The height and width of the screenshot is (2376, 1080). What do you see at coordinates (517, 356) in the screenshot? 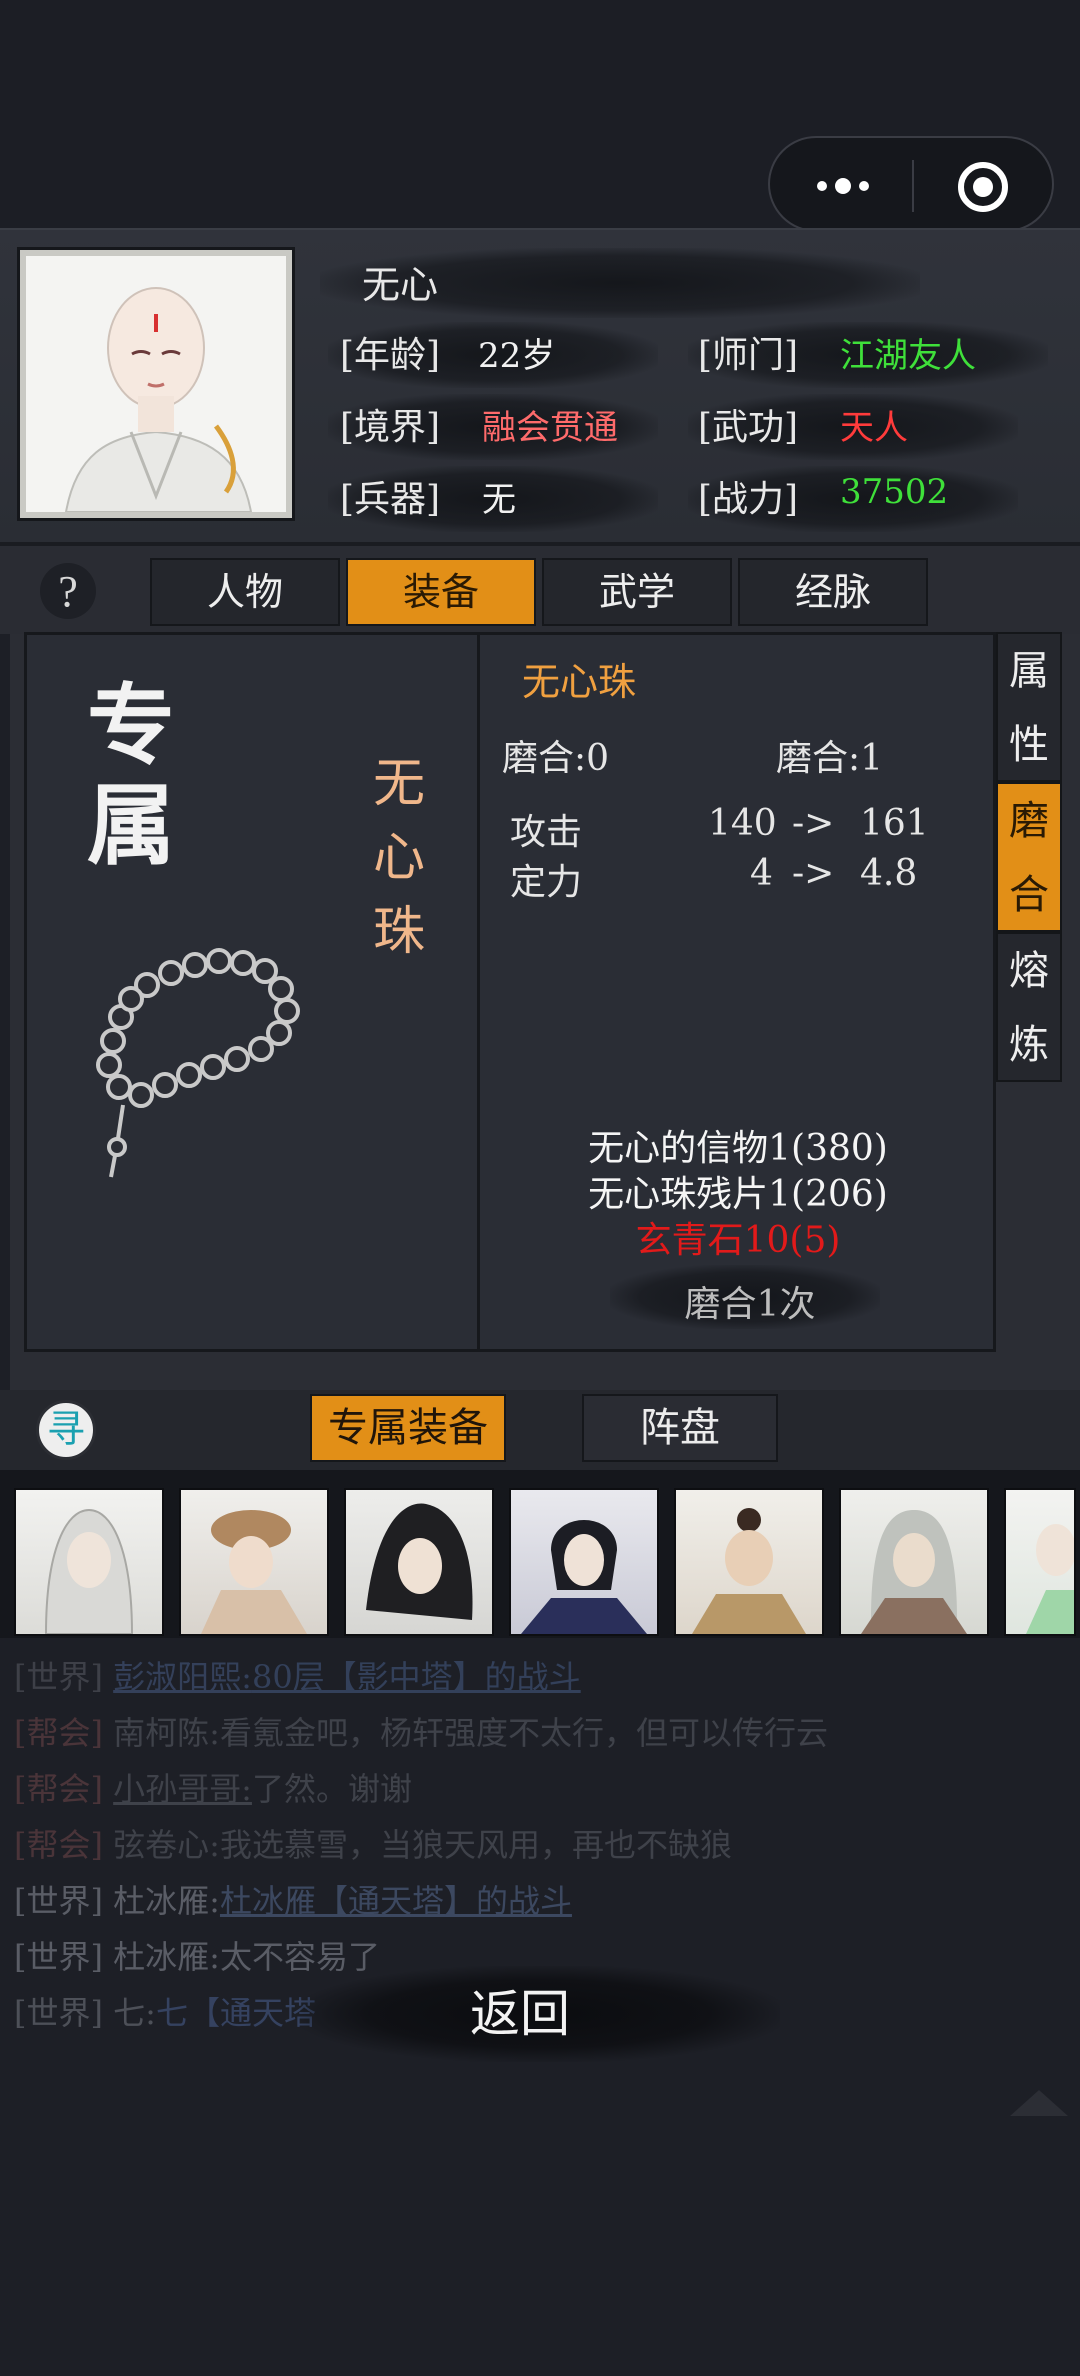
I see `age-value: 22岁` at bounding box center [517, 356].